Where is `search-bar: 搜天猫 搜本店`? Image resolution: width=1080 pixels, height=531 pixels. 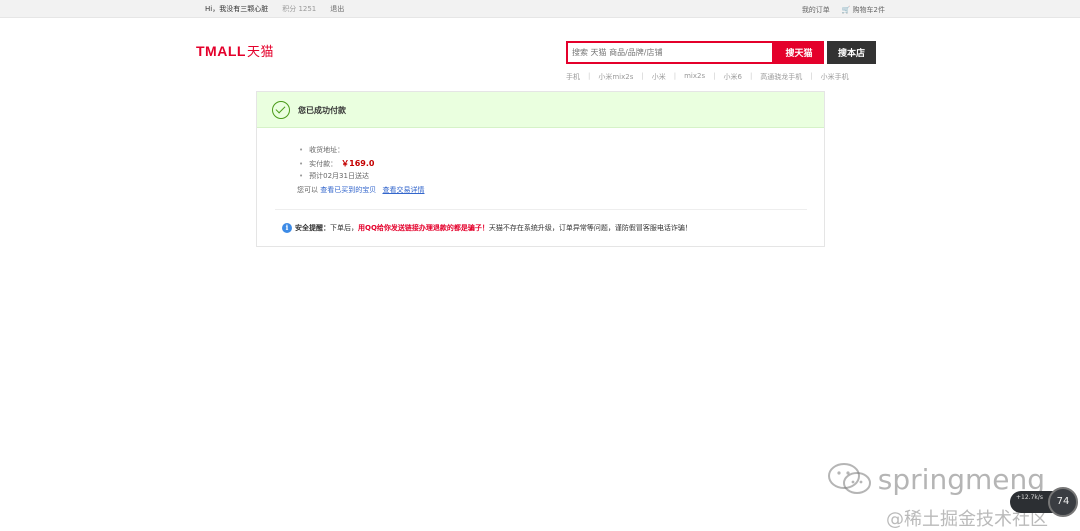 search-bar: 搜天猫 搜本店 is located at coordinates (721, 52).